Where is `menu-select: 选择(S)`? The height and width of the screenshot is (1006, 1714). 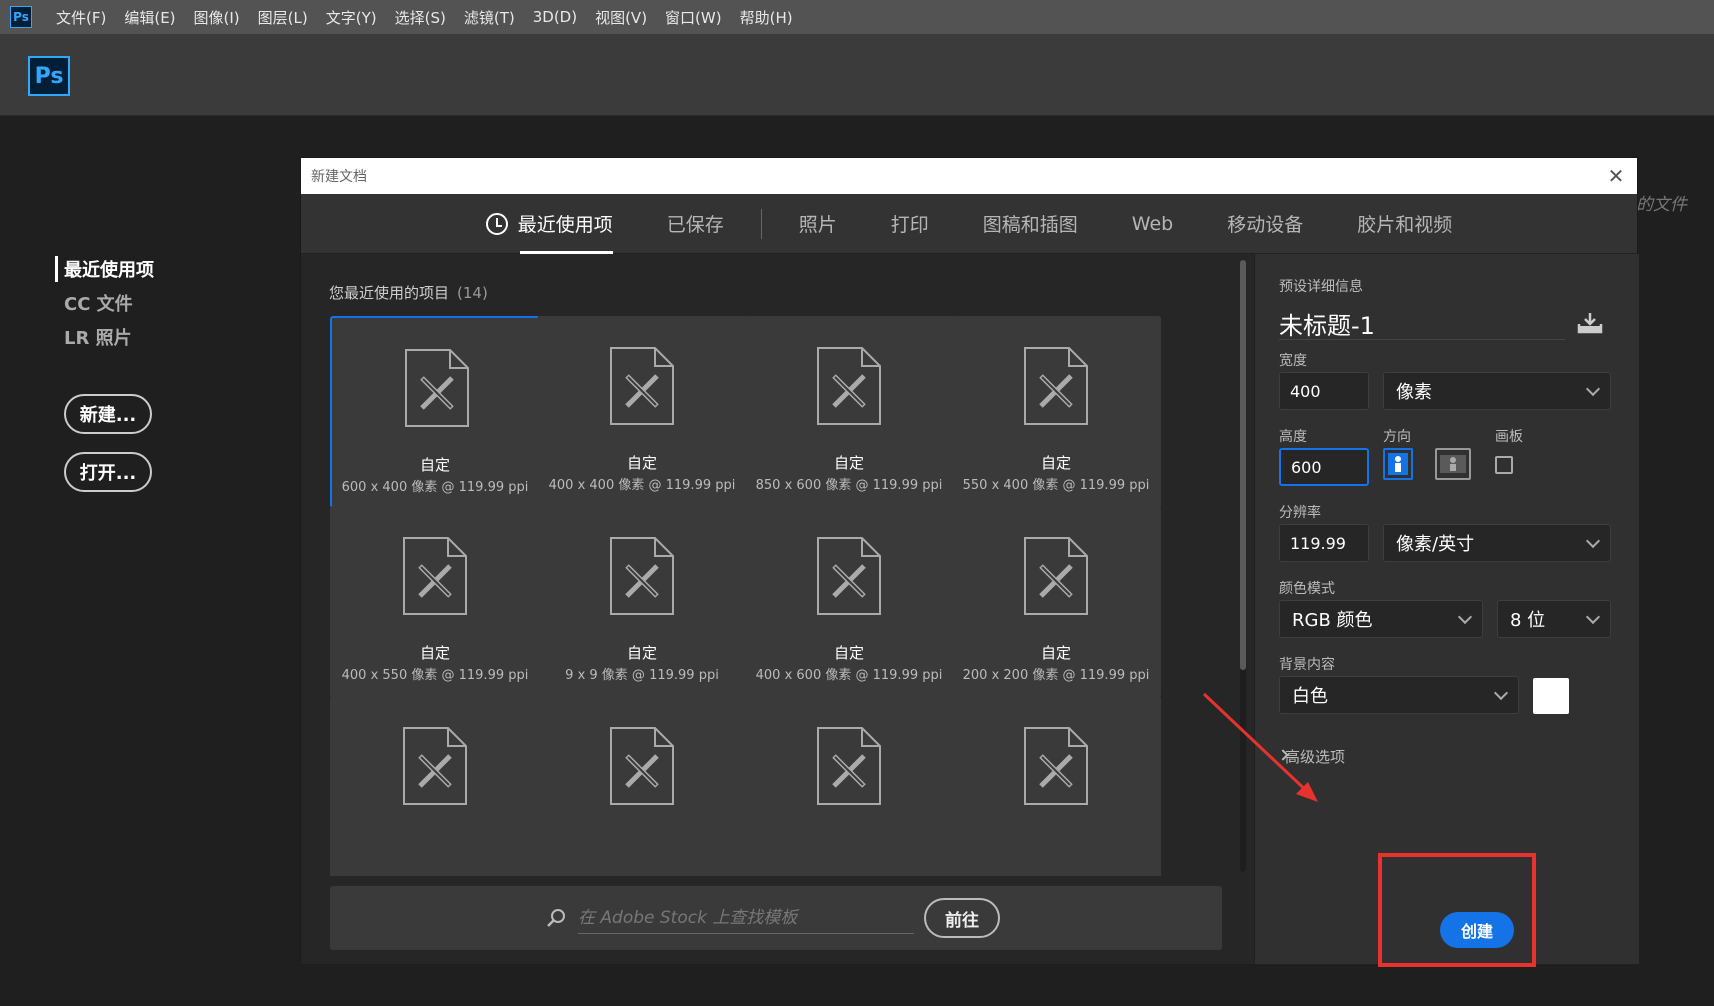 menu-select: 选择(S) is located at coordinates (420, 17).